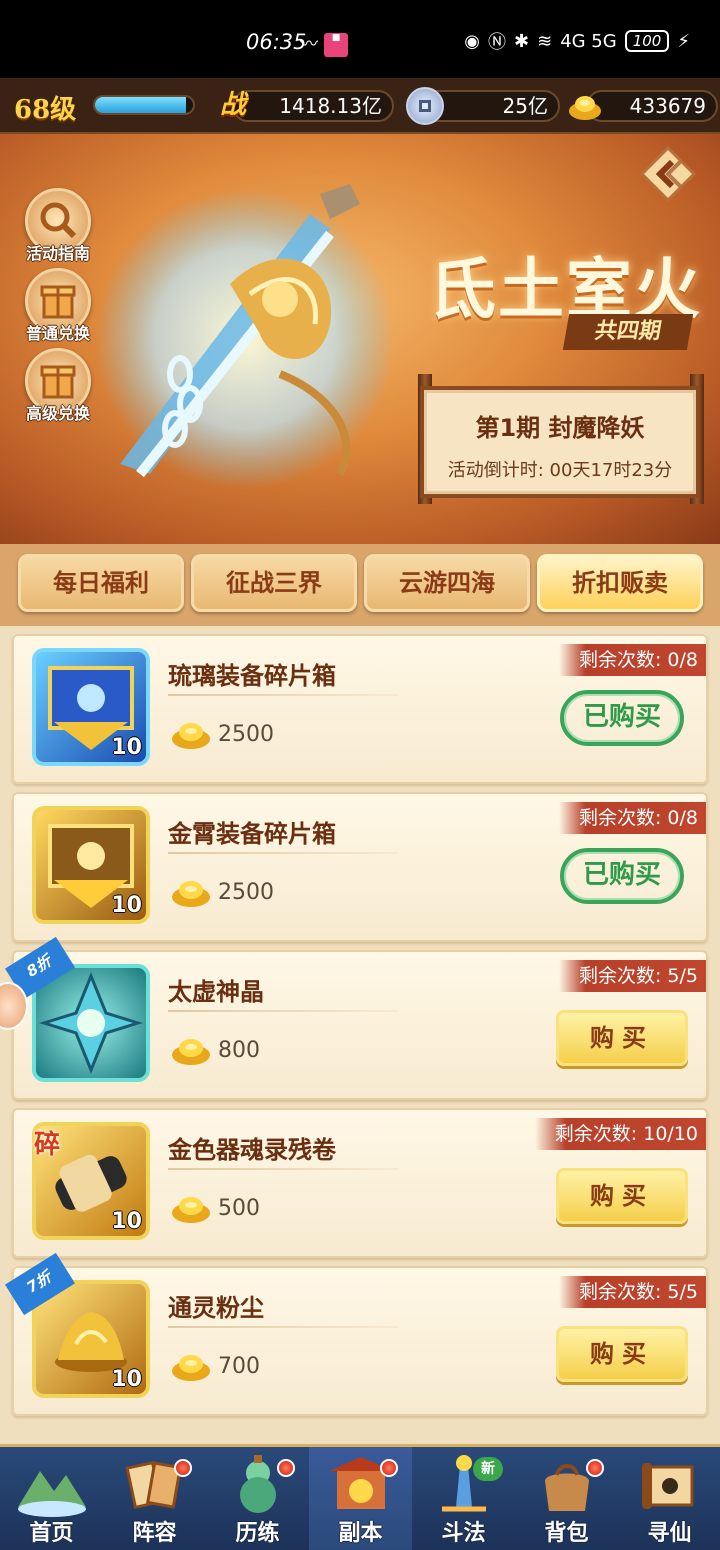 This screenshot has height=1550, width=720. I want to click on eye-icon: ◉, so click(472, 41).